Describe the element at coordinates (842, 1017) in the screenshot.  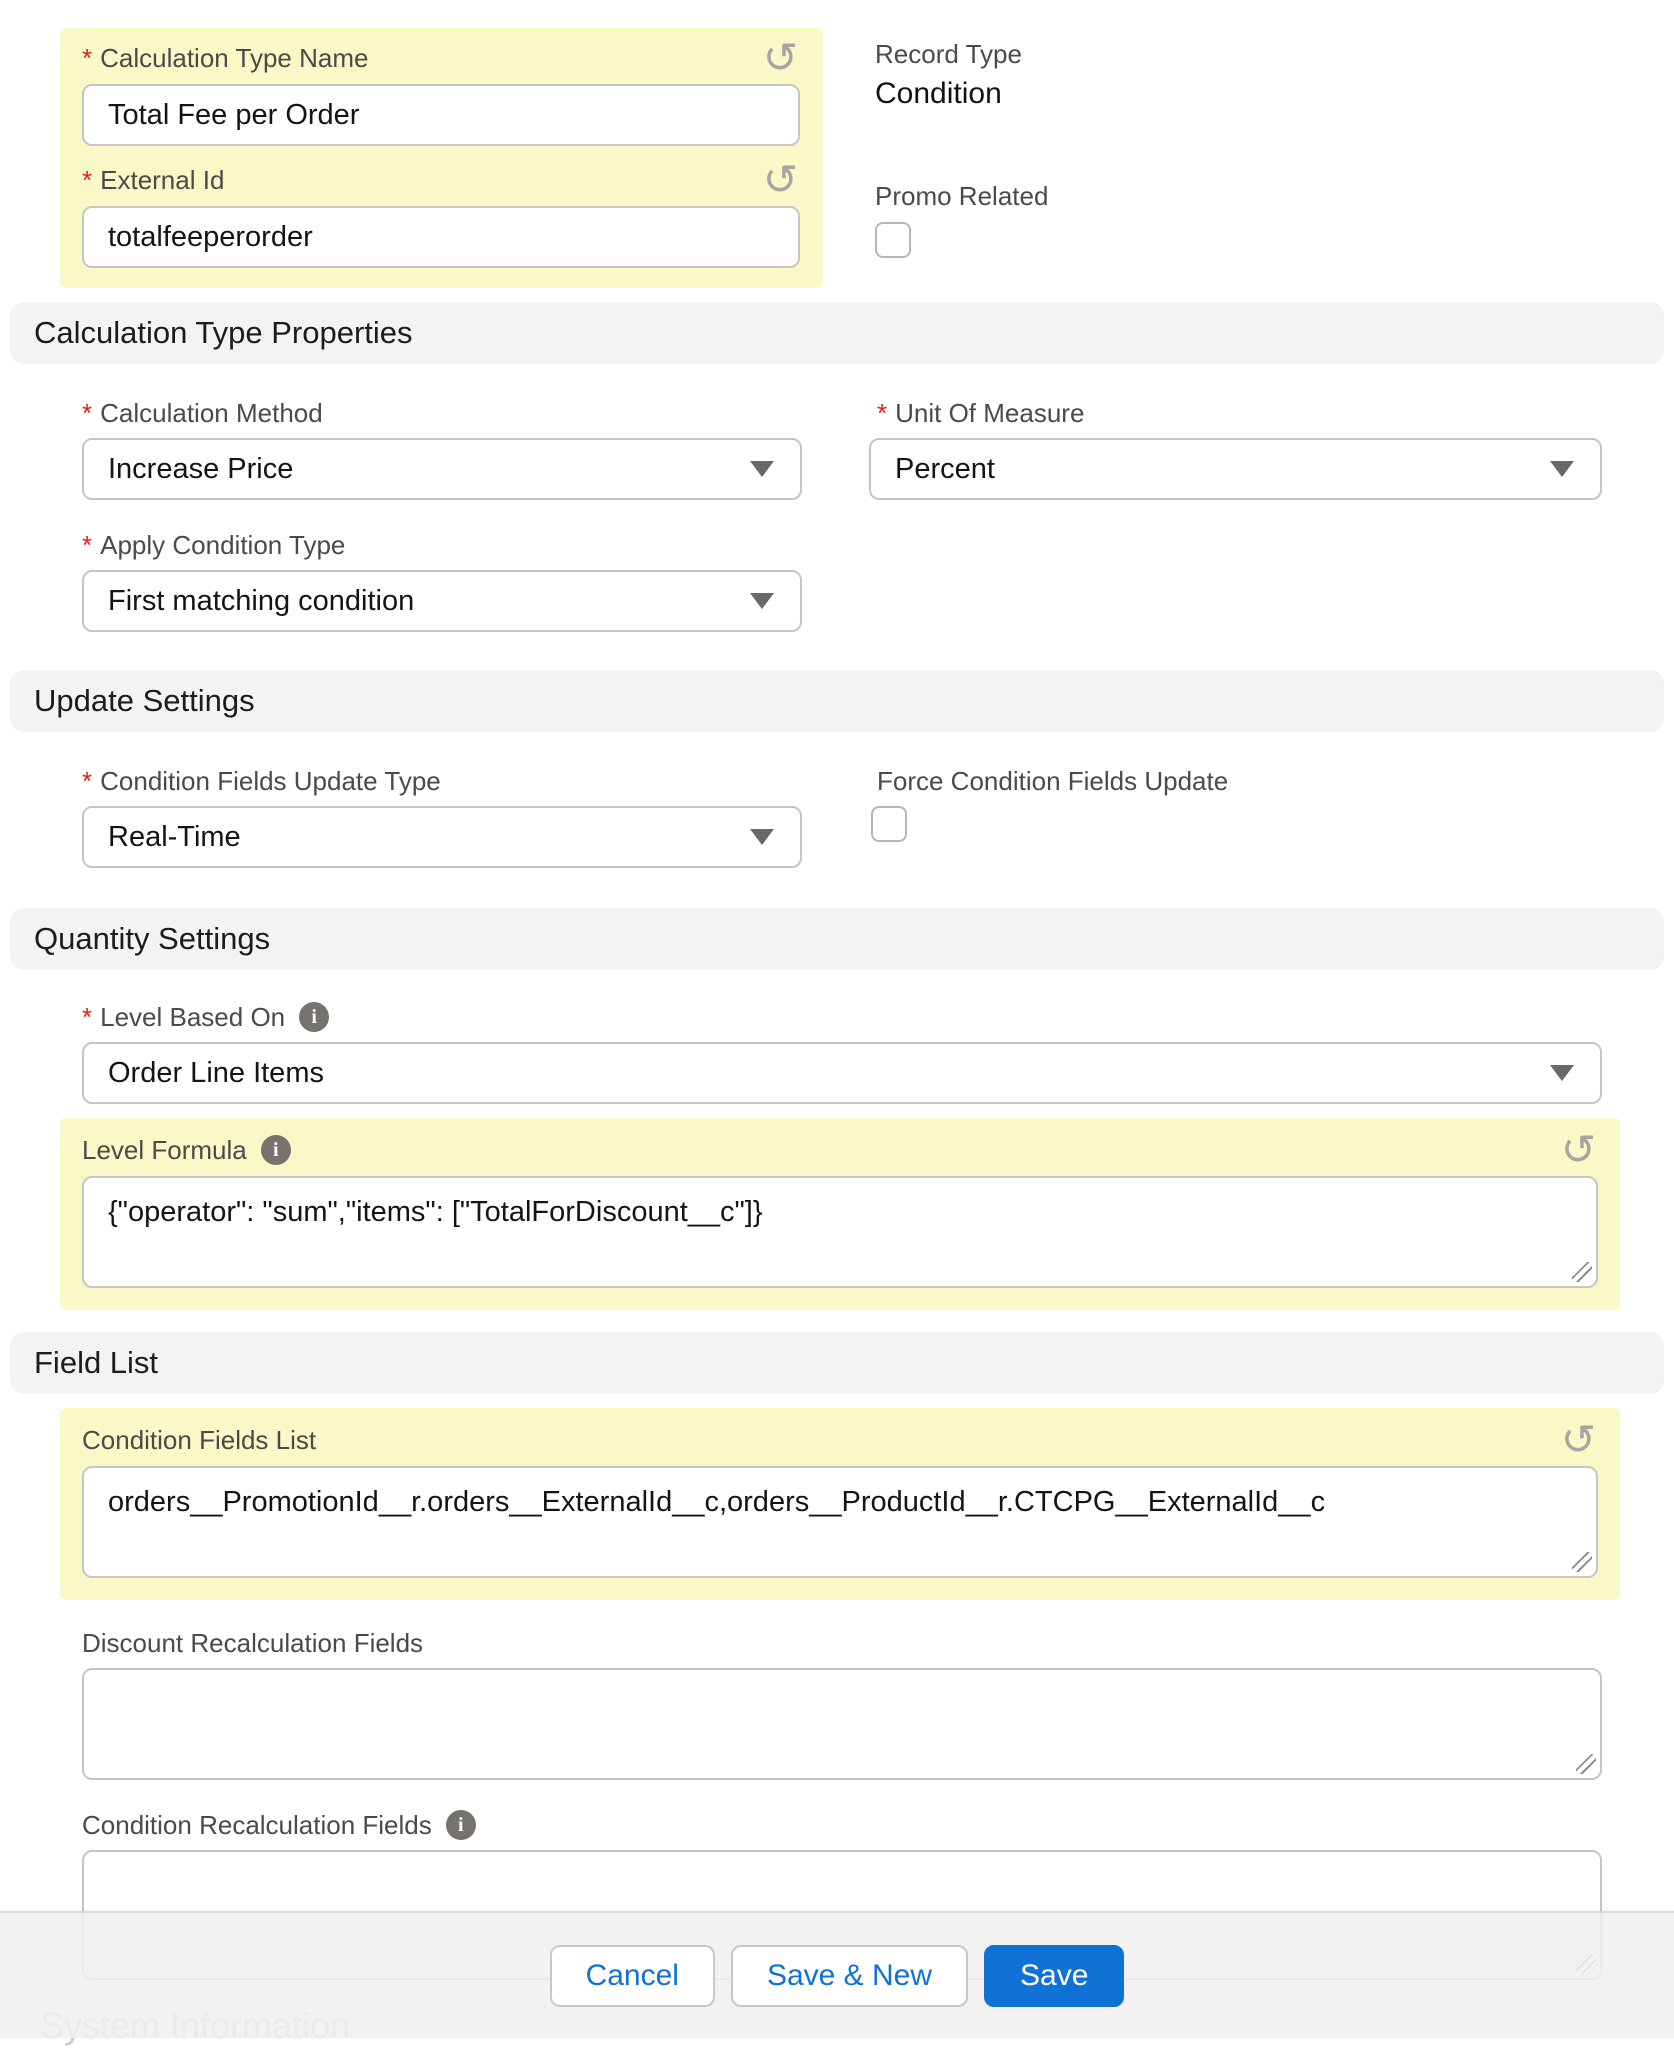
I see `level-based-on-label: * Level Based On i` at that location.